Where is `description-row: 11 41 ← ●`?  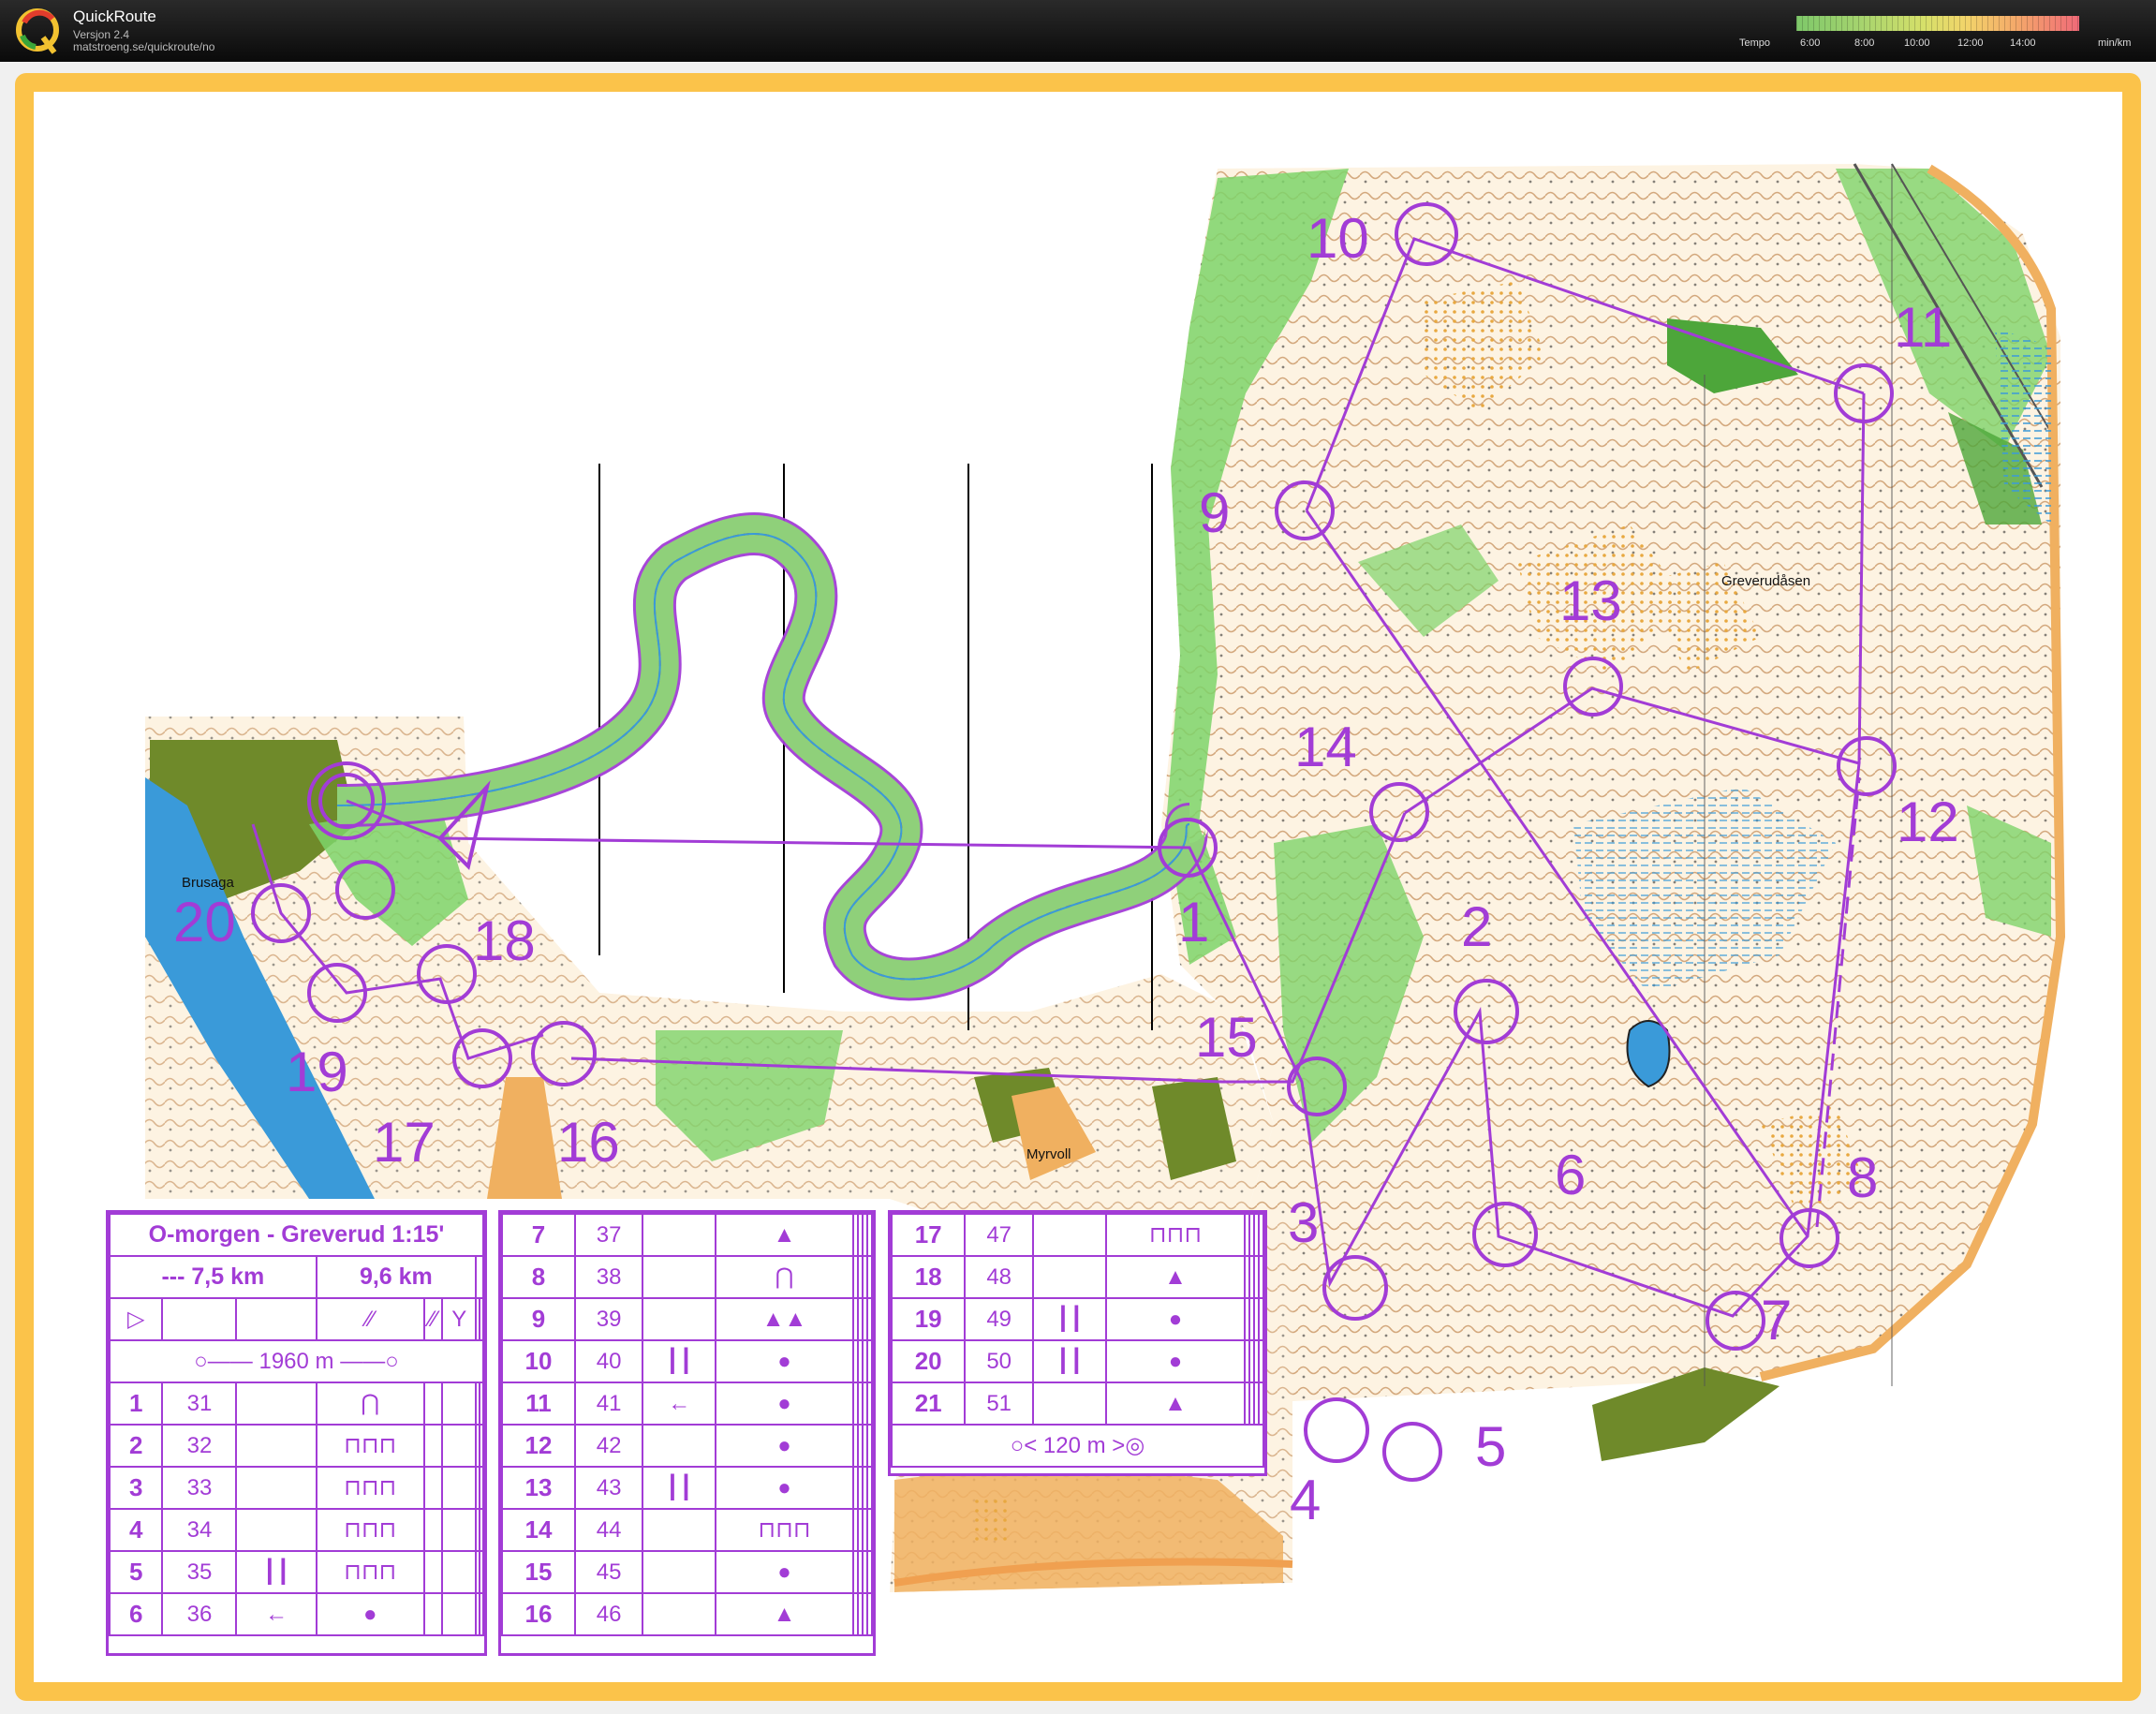
description-row: 11 41 ← ● is located at coordinates (687, 1404).